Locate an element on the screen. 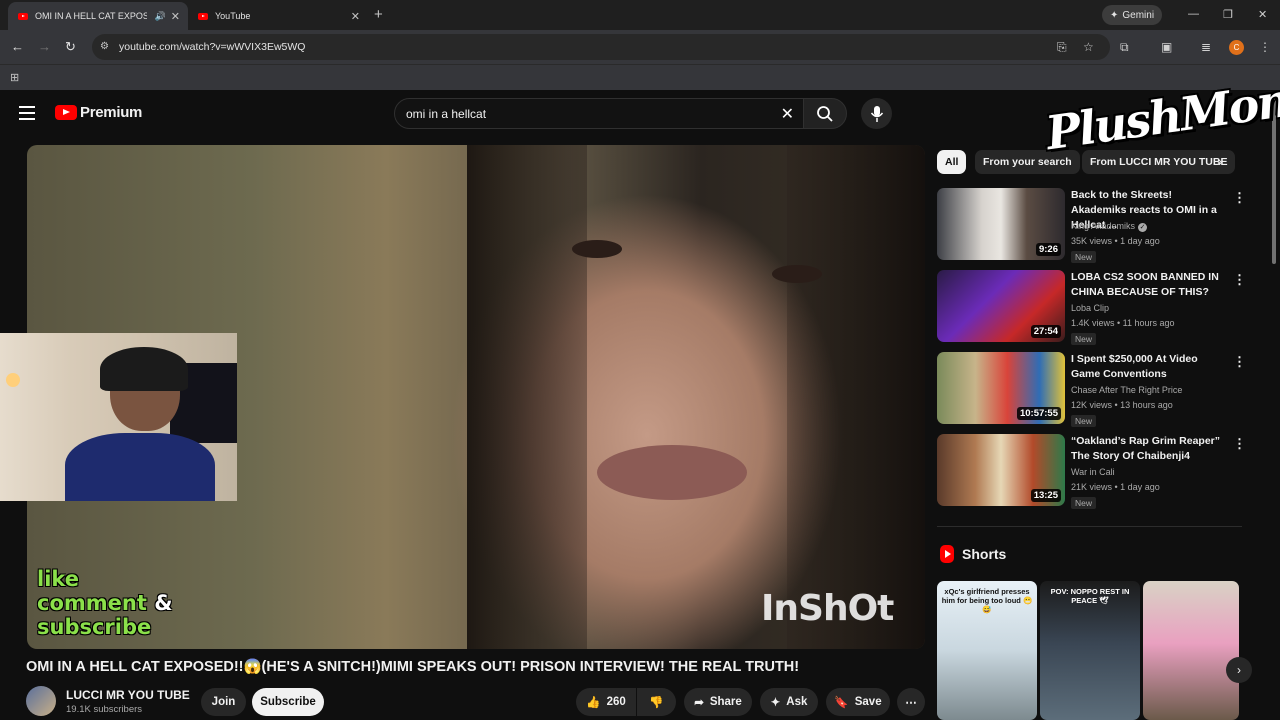  webcam-detail is located at coordinates (140, 467).